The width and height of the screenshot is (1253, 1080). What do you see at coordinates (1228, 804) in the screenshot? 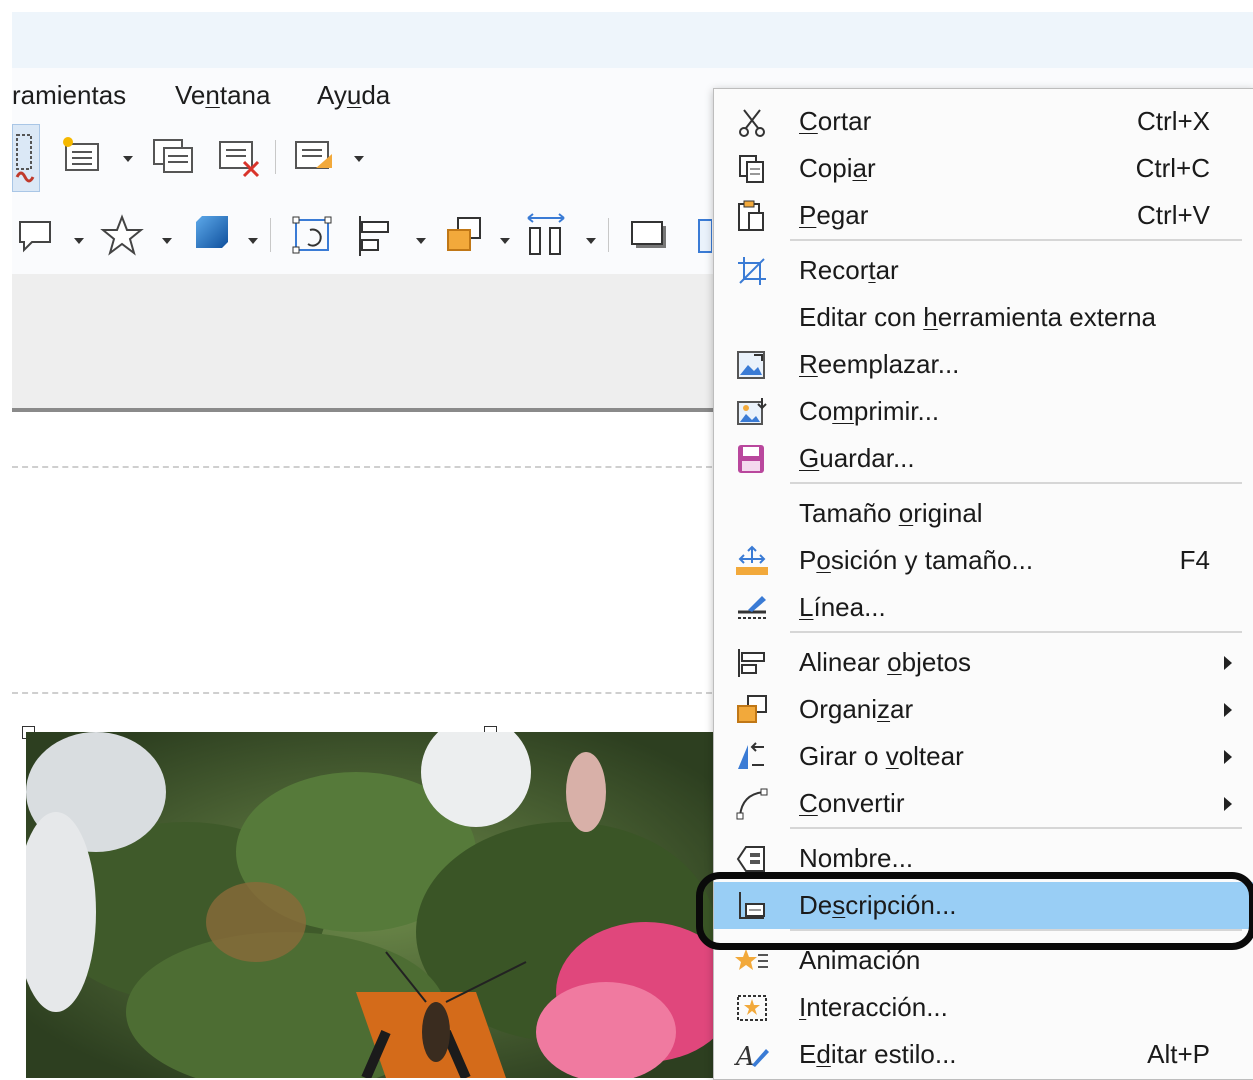
I see `submenu-arrow-icon` at bounding box center [1228, 804].